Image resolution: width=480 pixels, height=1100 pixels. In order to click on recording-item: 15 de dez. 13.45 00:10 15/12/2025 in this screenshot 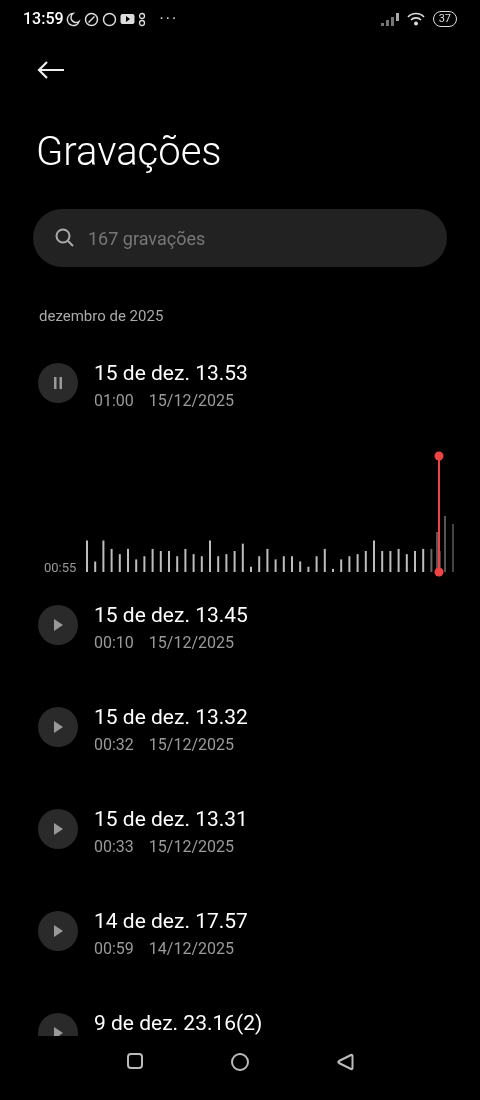, I will do `click(240, 638)`.